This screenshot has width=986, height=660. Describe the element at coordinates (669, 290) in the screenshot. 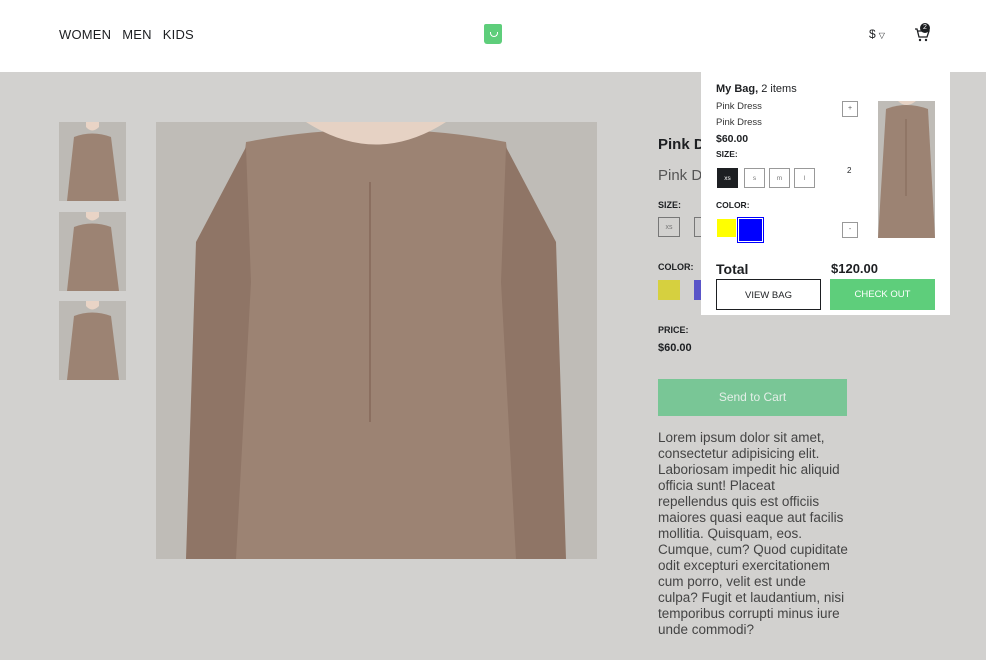

I see `color-swatch` at that location.